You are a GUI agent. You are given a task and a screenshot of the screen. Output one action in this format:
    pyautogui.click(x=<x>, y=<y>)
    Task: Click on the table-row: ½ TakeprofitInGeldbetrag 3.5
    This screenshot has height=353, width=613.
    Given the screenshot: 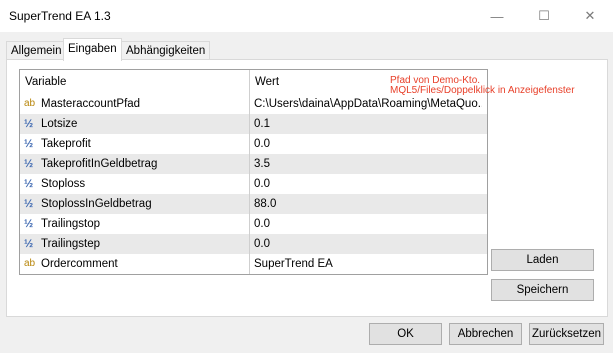 What is the action you would take?
    pyautogui.click(x=253, y=164)
    